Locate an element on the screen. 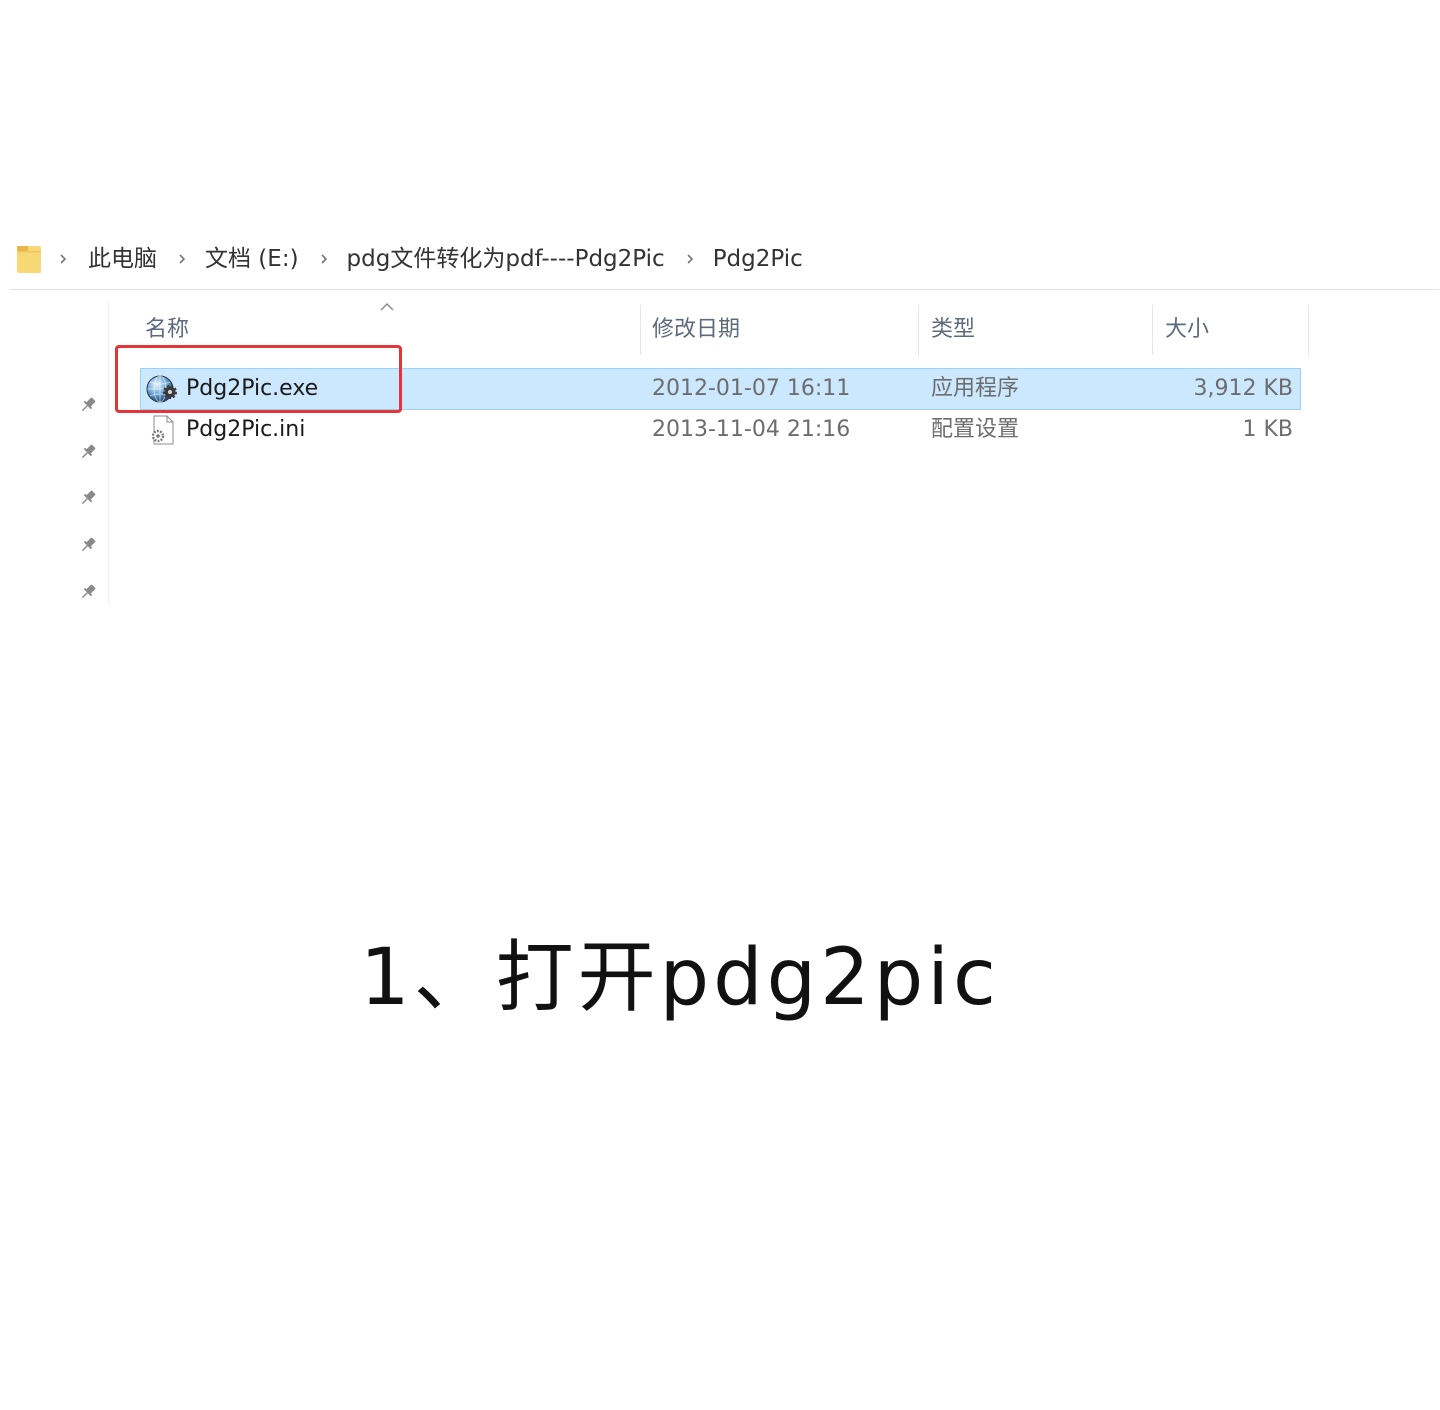 The image size is (1440, 1410). file-row-ini: Pdg2Pic.ini 2013-11-04 21:16 配置设置 1 KB is located at coordinates (720, 430).